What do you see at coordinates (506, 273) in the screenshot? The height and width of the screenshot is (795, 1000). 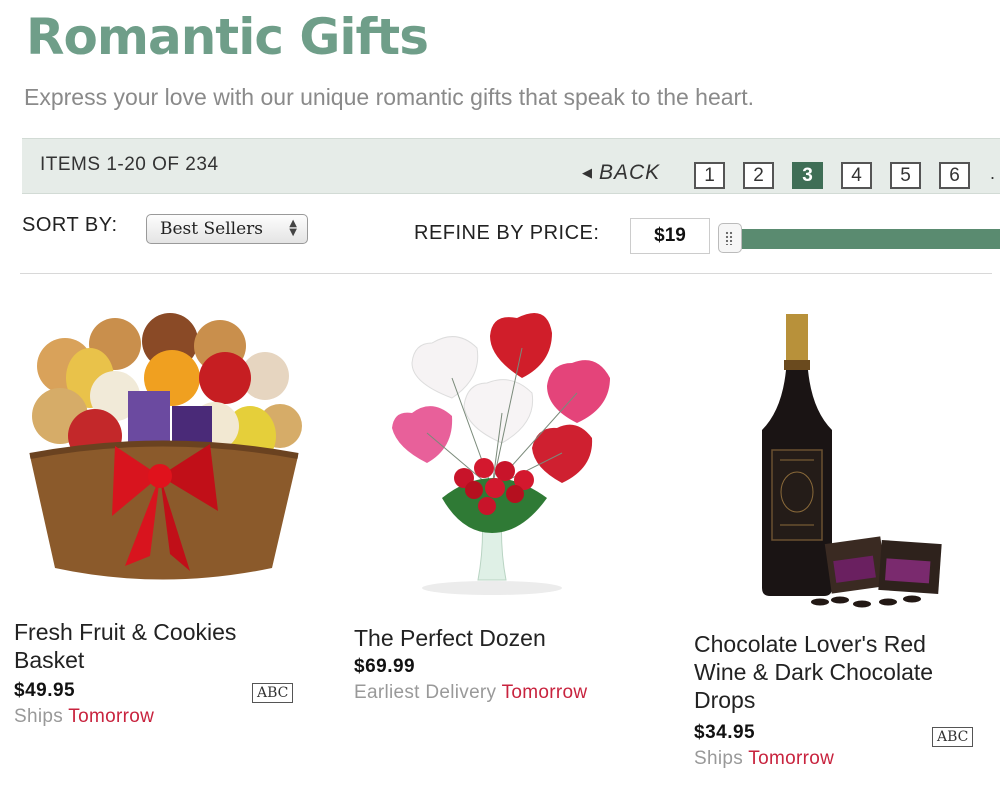 I see `divider` at bounding box center [506, 273].